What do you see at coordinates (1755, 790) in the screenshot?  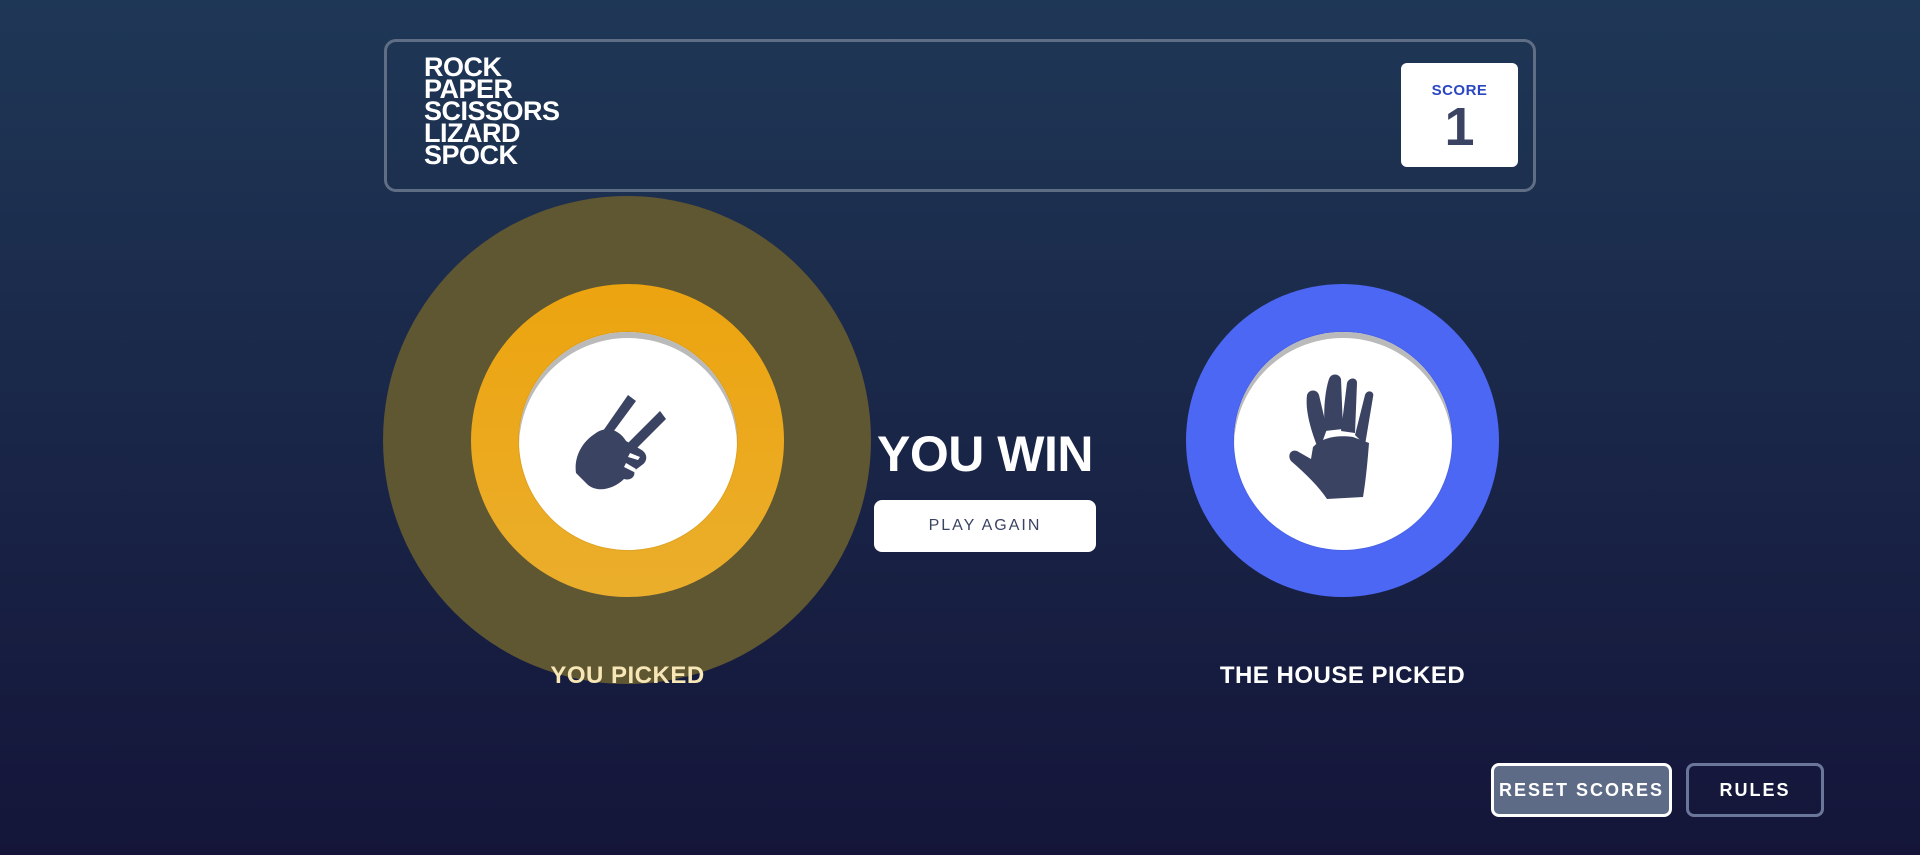 I see `rules-button: RULES` at bounding box center [1755, 790].